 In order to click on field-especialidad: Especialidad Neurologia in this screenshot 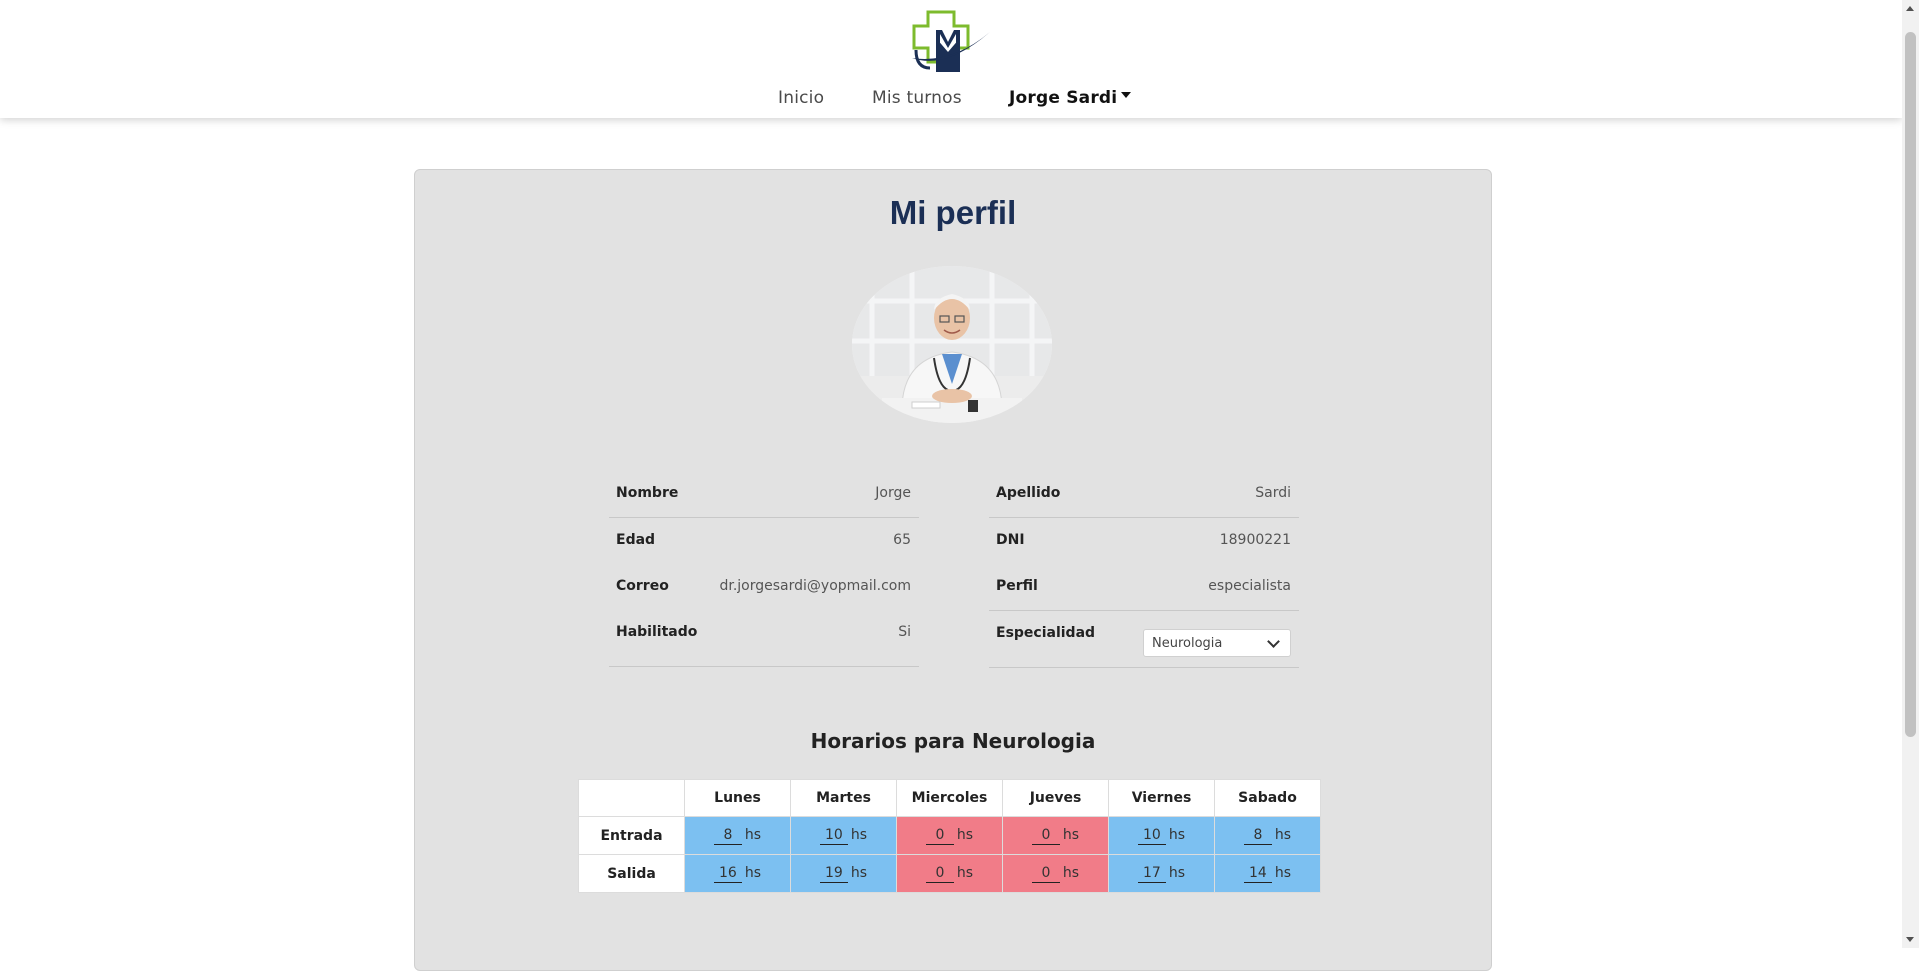, I will do `click(1144, 639)`.